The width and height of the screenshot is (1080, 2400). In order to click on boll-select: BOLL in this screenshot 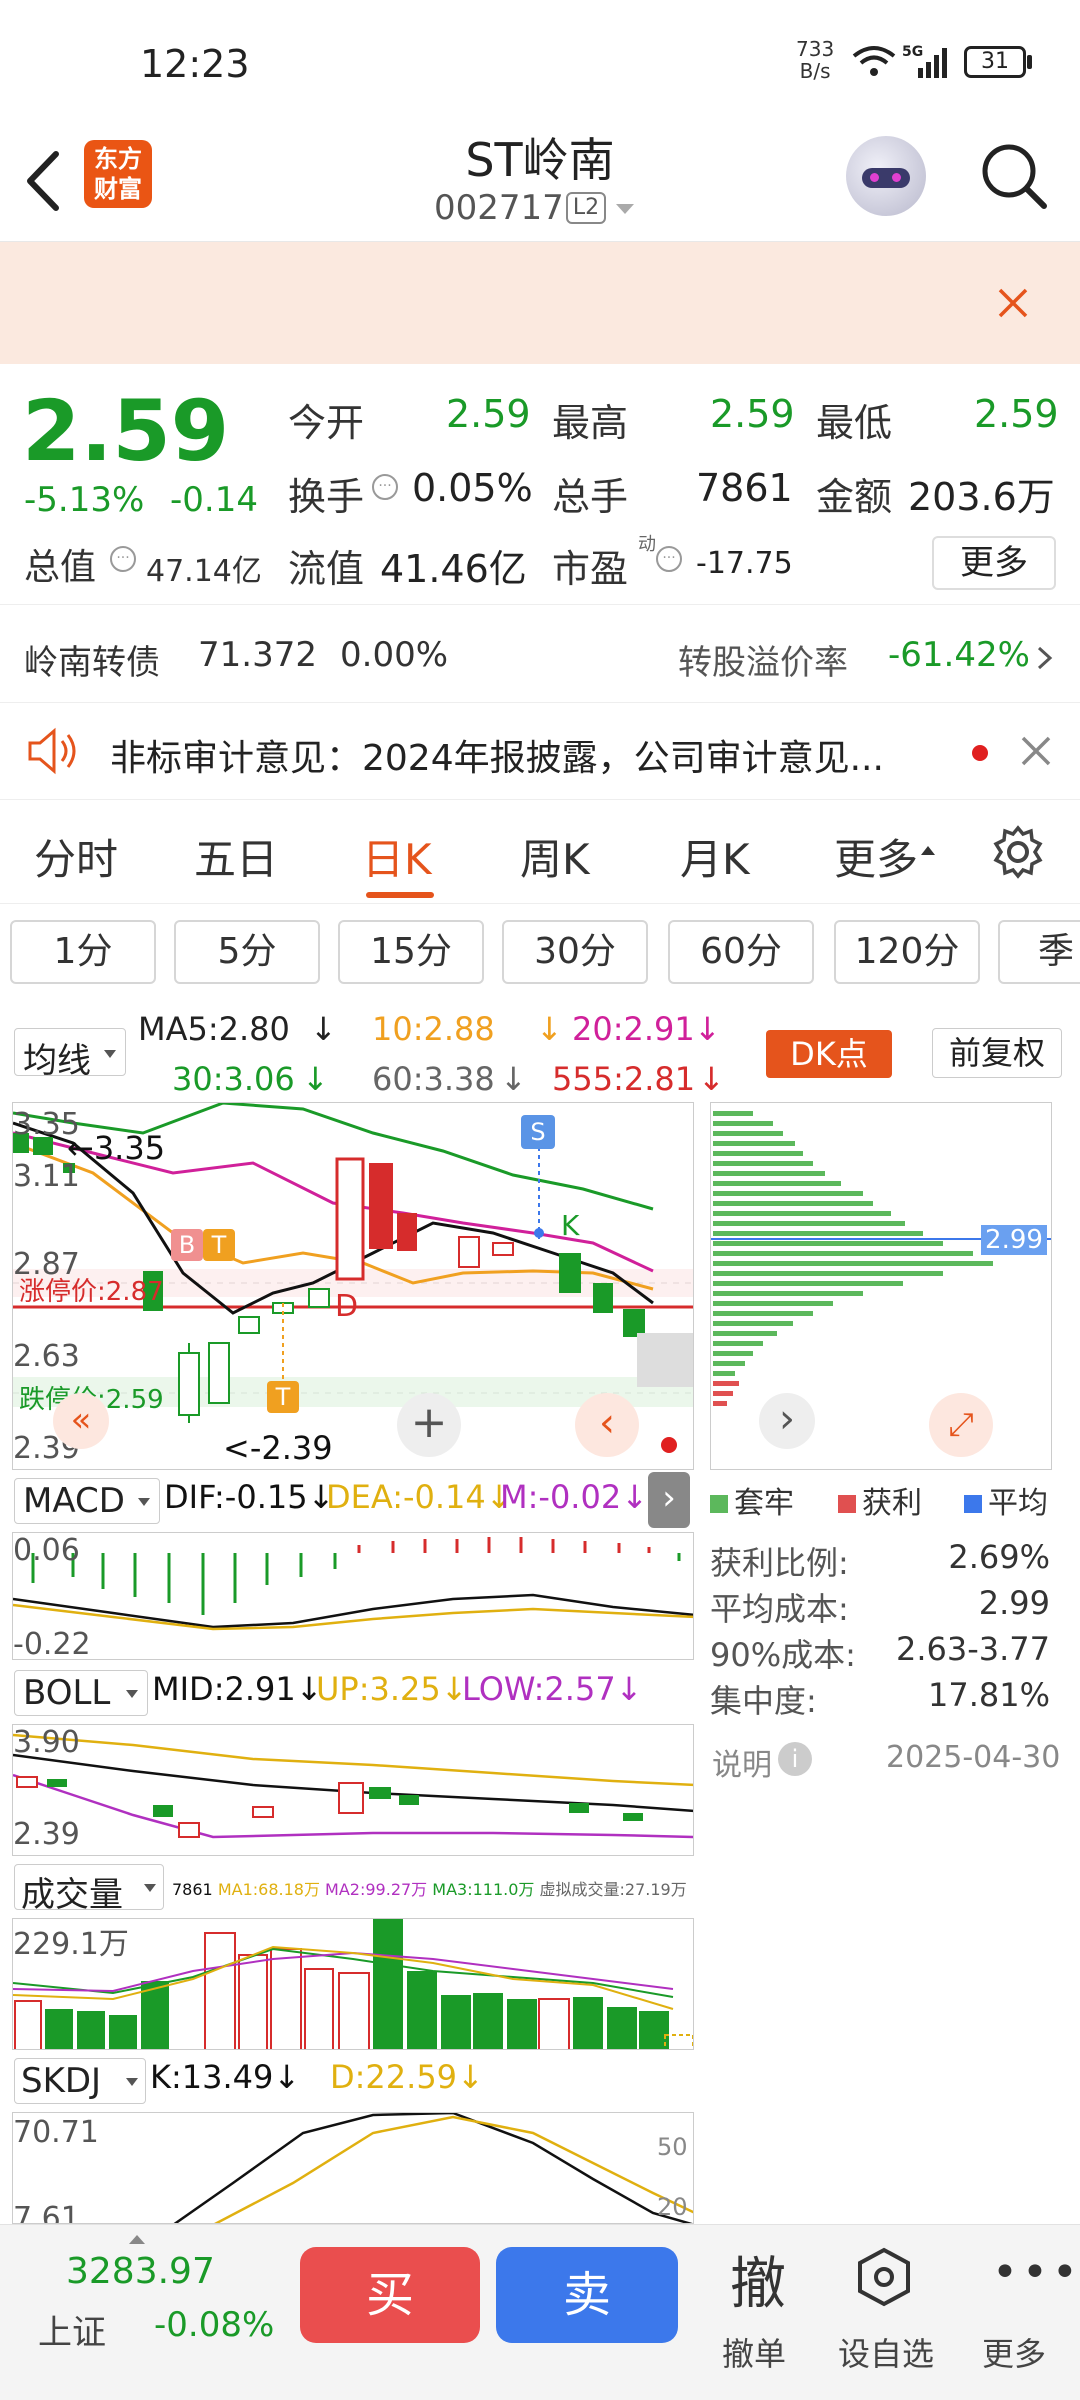, I will do `click(81, 1693)`.